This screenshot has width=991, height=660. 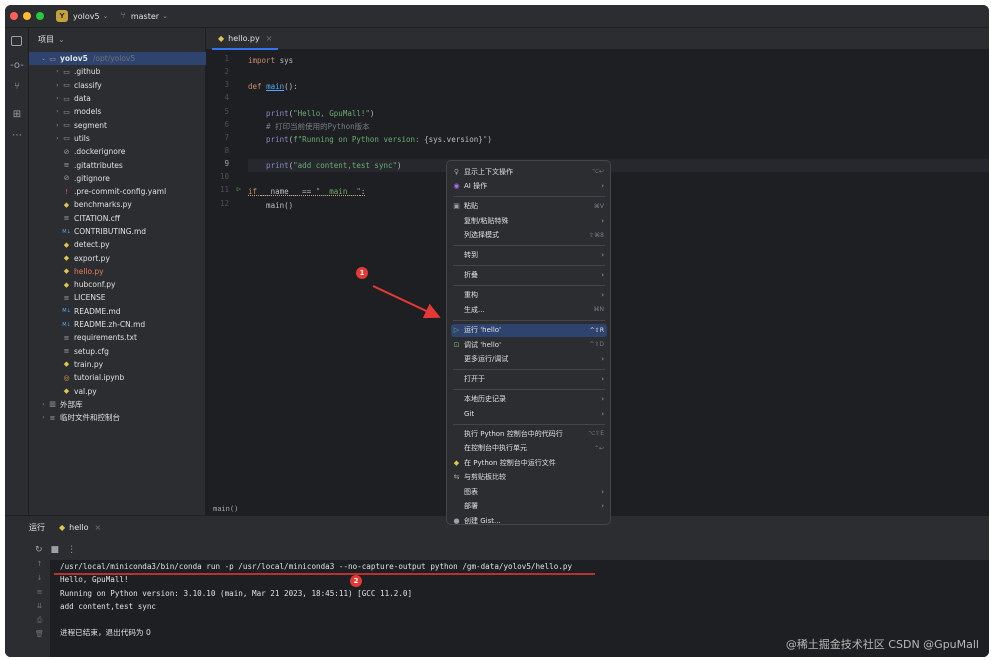 What do you see at coordinates (226, 137) in the screenshot?
I see `line-number: 7` at bounding box center [226, 137].